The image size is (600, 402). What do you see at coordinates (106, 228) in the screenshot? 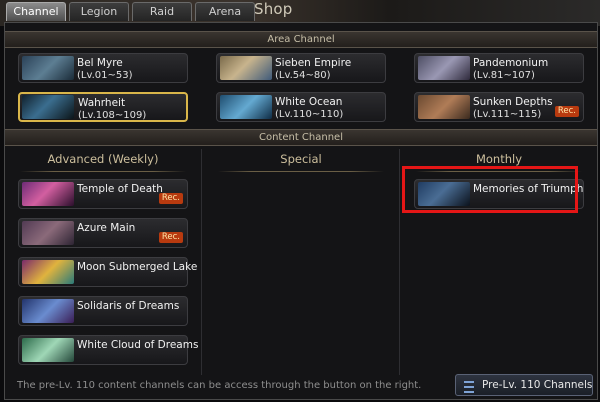
I see `channel-name: Azure Main` at bounding box center [106, 228].